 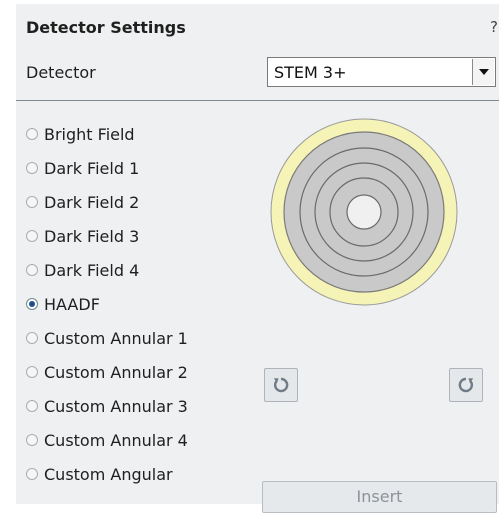 What do you see at coordinates (92, 236) in the screenshot?
I see `radio-label: Dark Field 3` at bounding box center [92, 236].